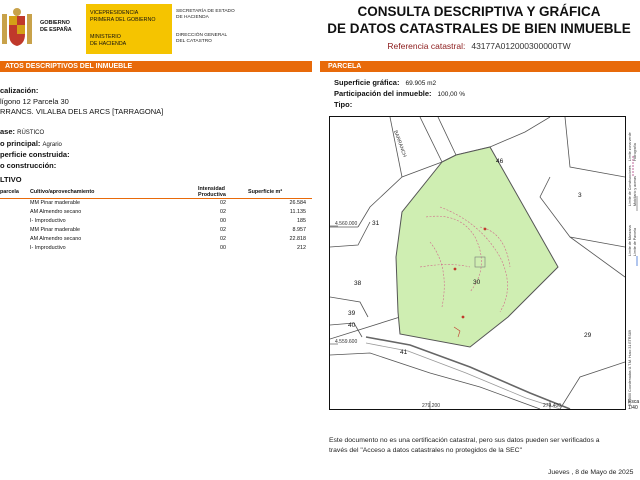  Describe the element at coordinates (376, 223) in the screenshot. I see `parcel-label-31: 31` at that location.